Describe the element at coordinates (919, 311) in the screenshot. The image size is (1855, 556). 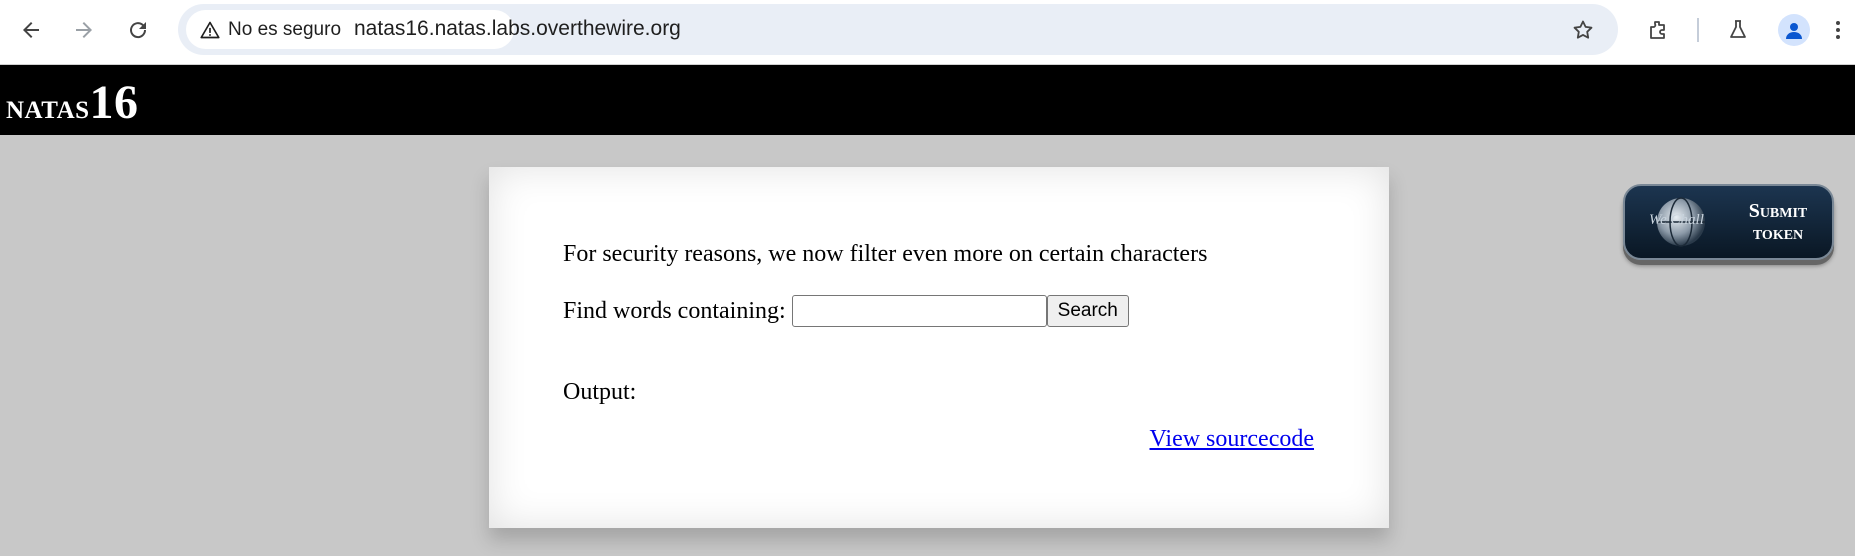
I see `search-input` at that location.